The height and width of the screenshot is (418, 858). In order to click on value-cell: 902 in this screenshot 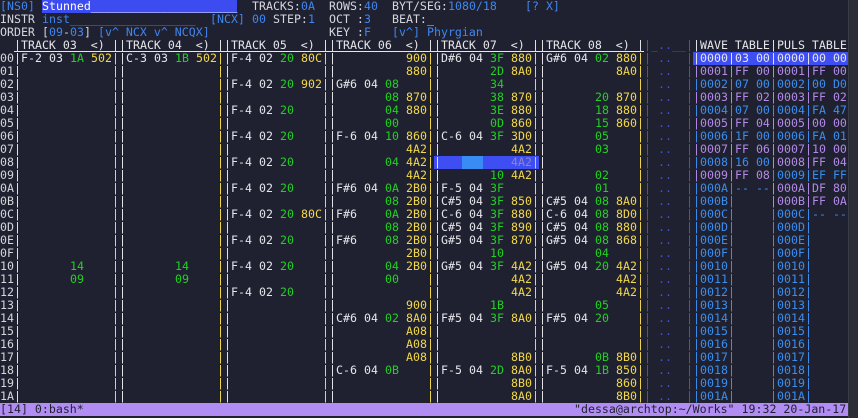, I will do `click(311, 84)`.